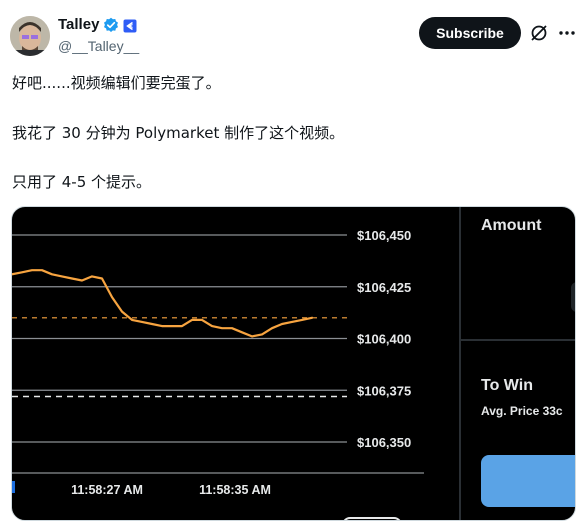 The width and height of the screenshot is (583, 524). What do you see at coordinates (130, 25) in the screenshot?
I see `affiliate-badge-icon` at bounding box center [130, 25].